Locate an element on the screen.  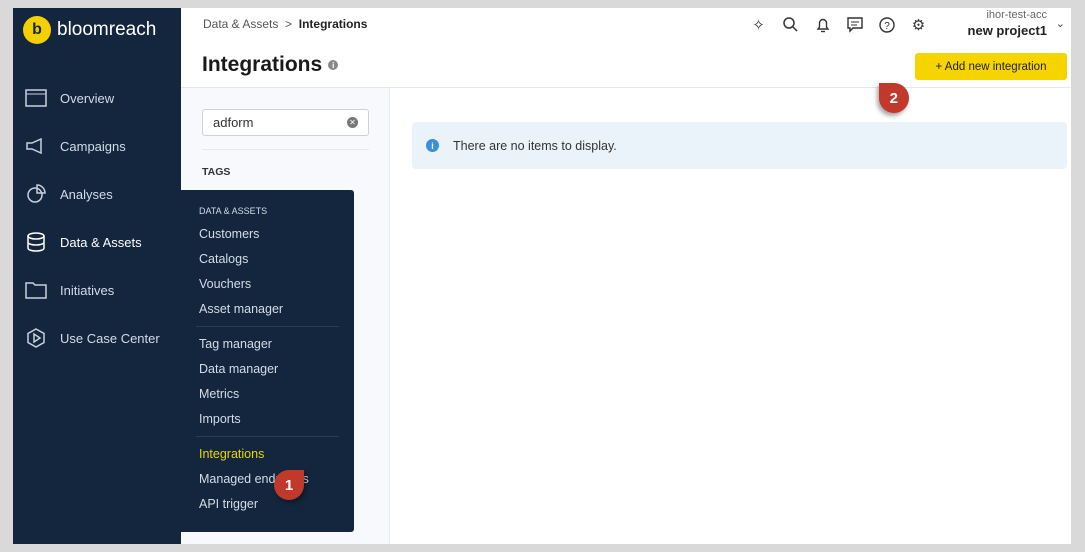
database-icon is located at coordinates (36, 242).